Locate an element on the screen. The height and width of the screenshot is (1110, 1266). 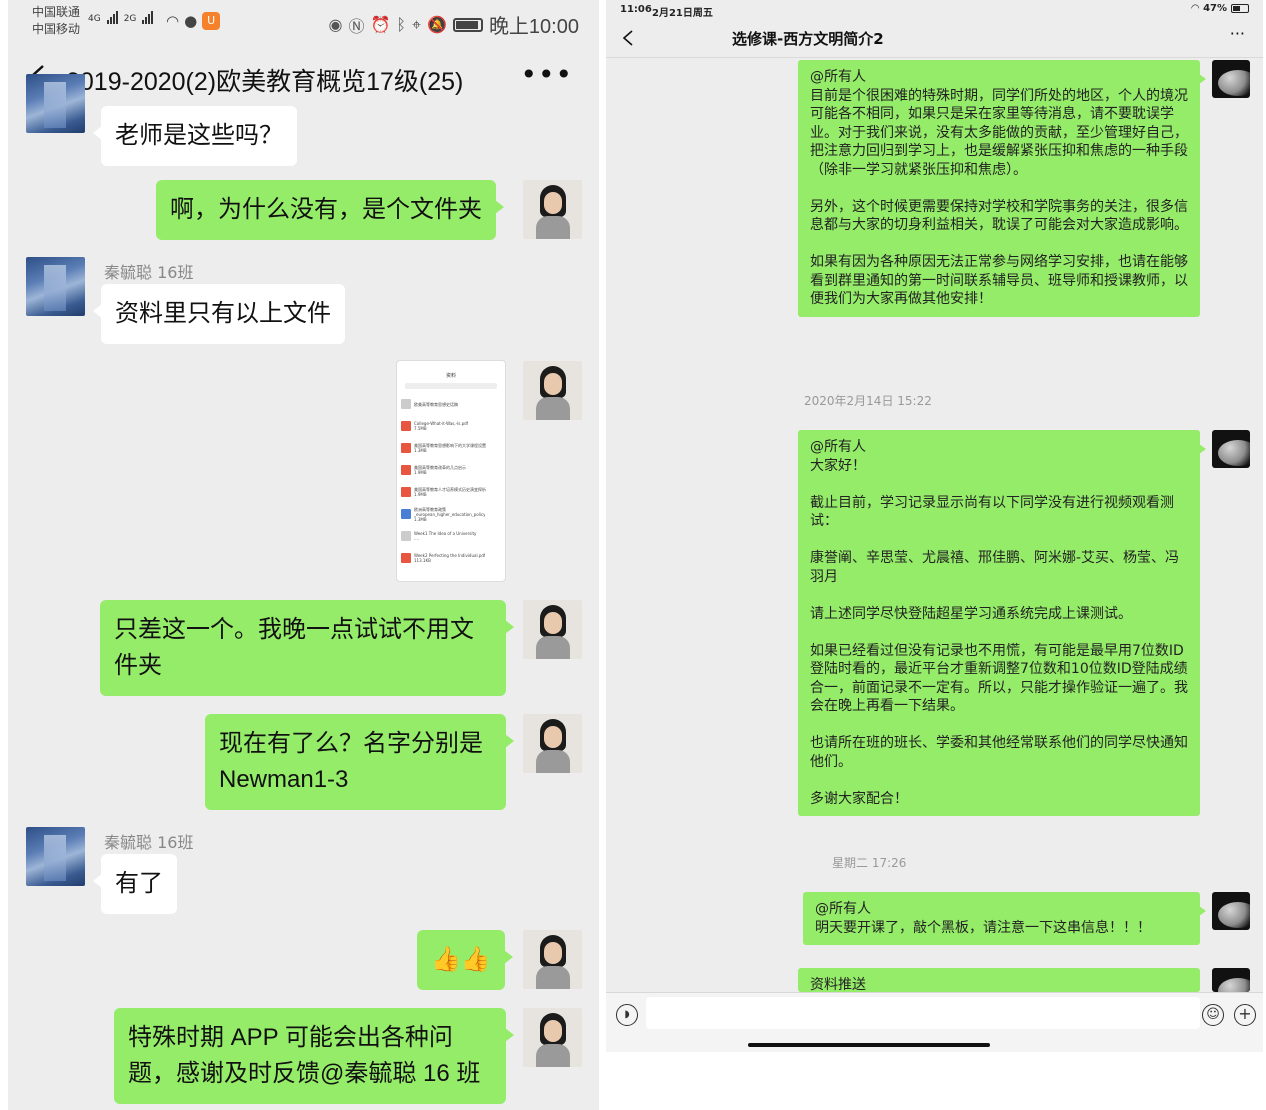
chat-title: 选修课-西方文明简介2 is located at coordinates (808, 39).